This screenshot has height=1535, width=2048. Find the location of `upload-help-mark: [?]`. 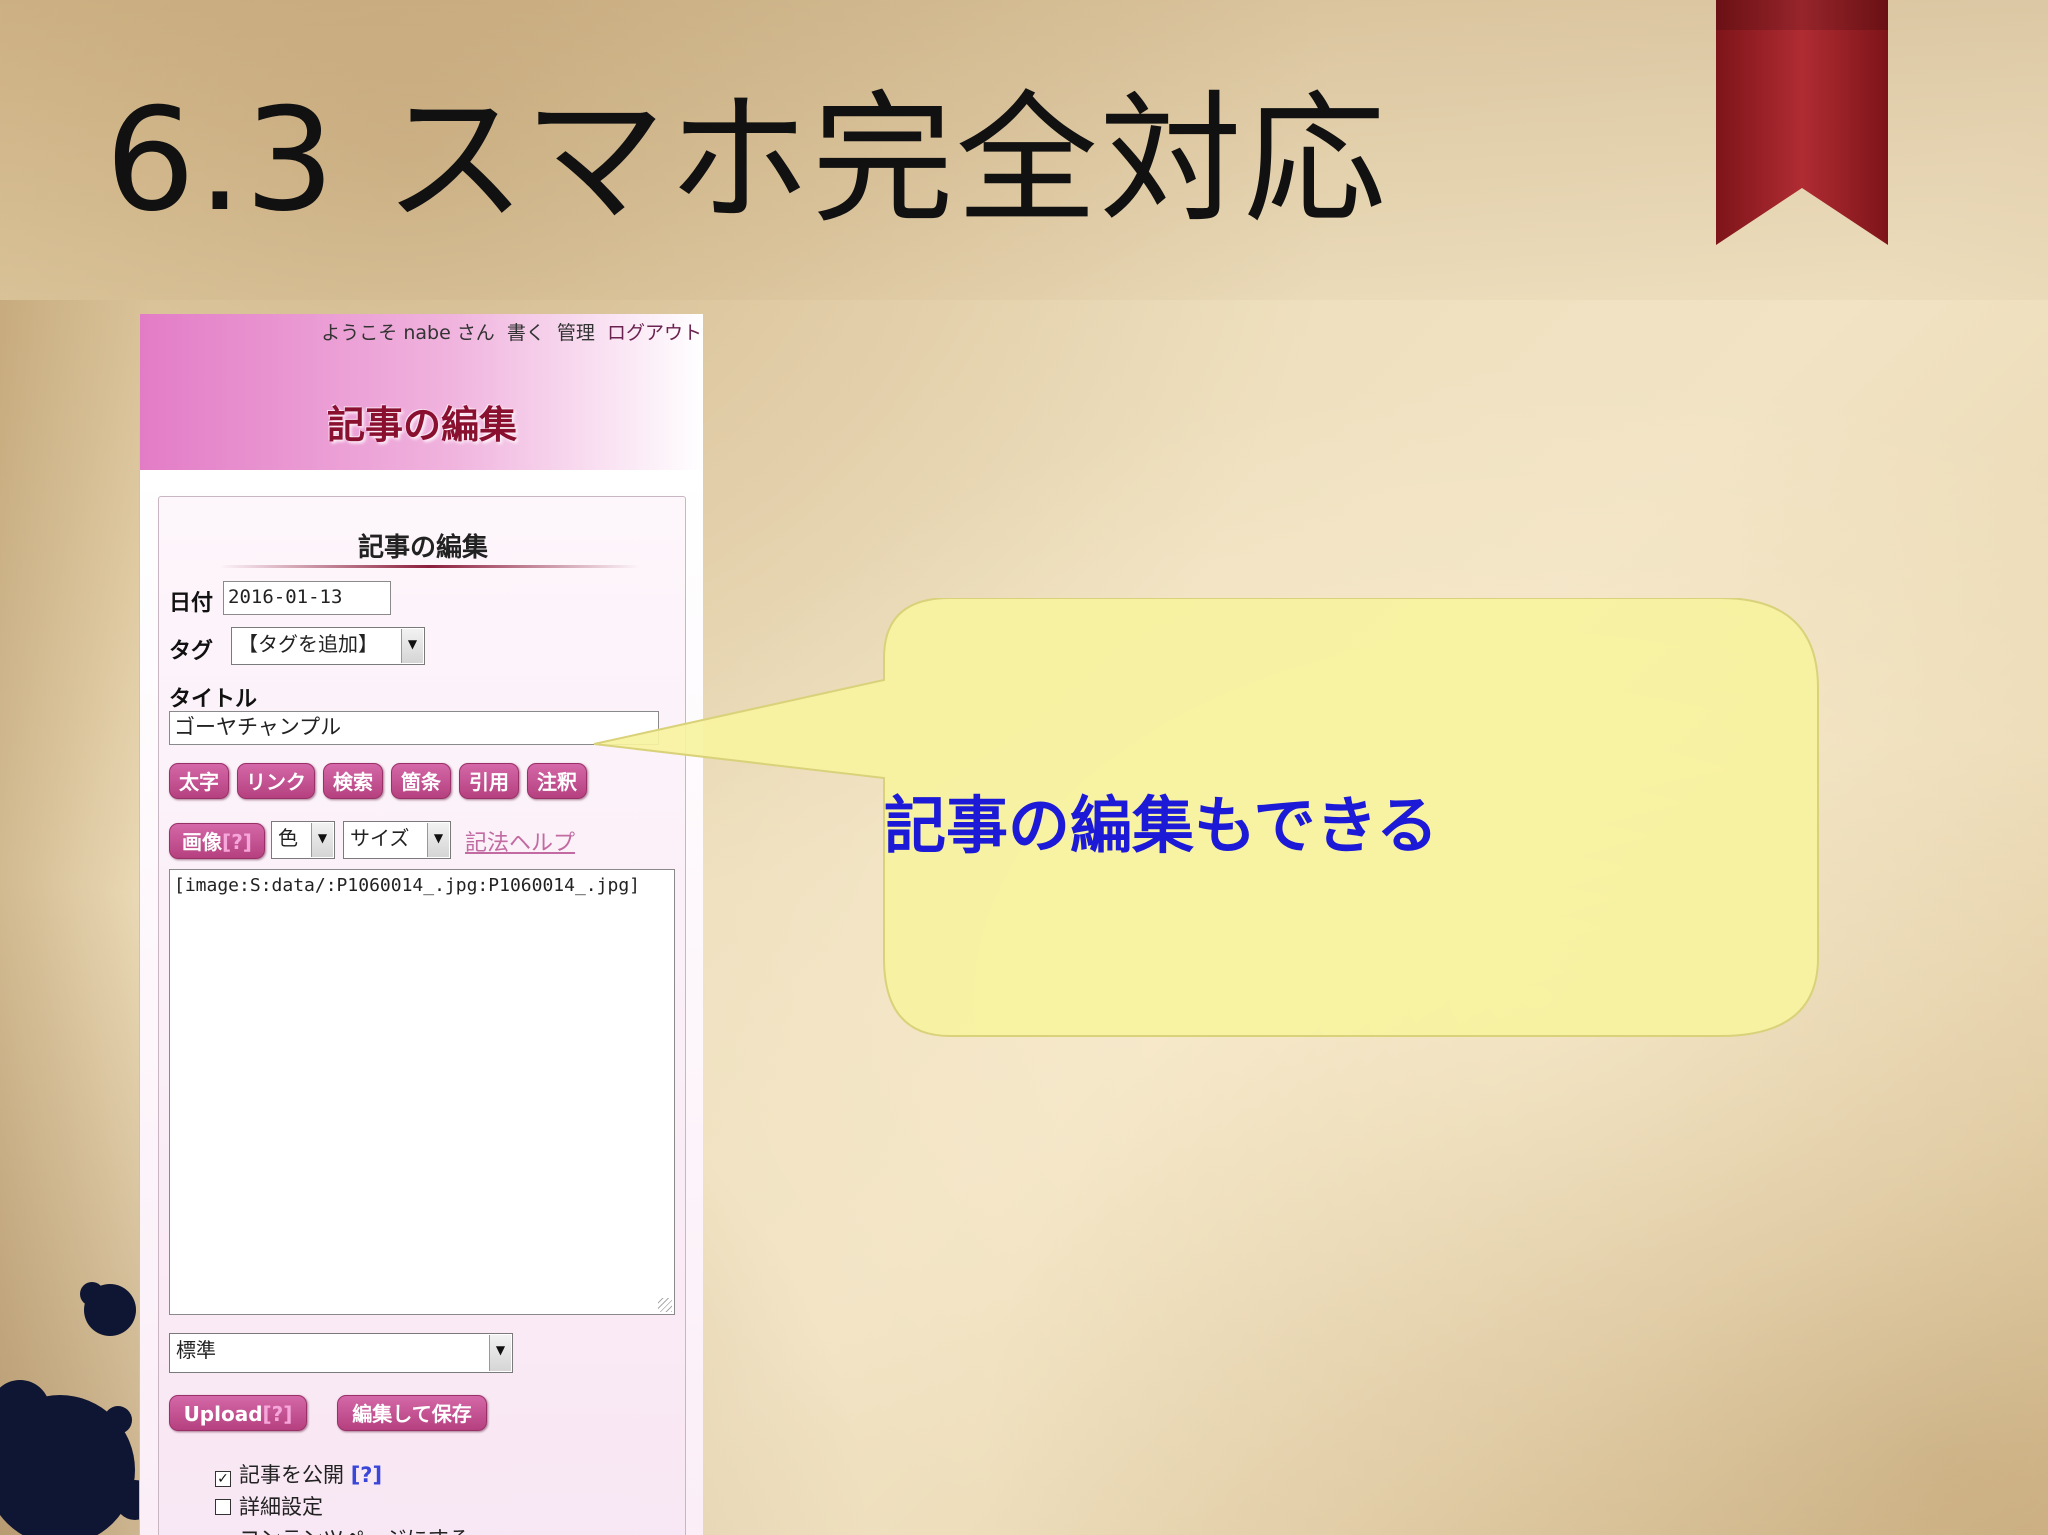

upload-help-mark: [?] is located at coordinates (277, 1414).